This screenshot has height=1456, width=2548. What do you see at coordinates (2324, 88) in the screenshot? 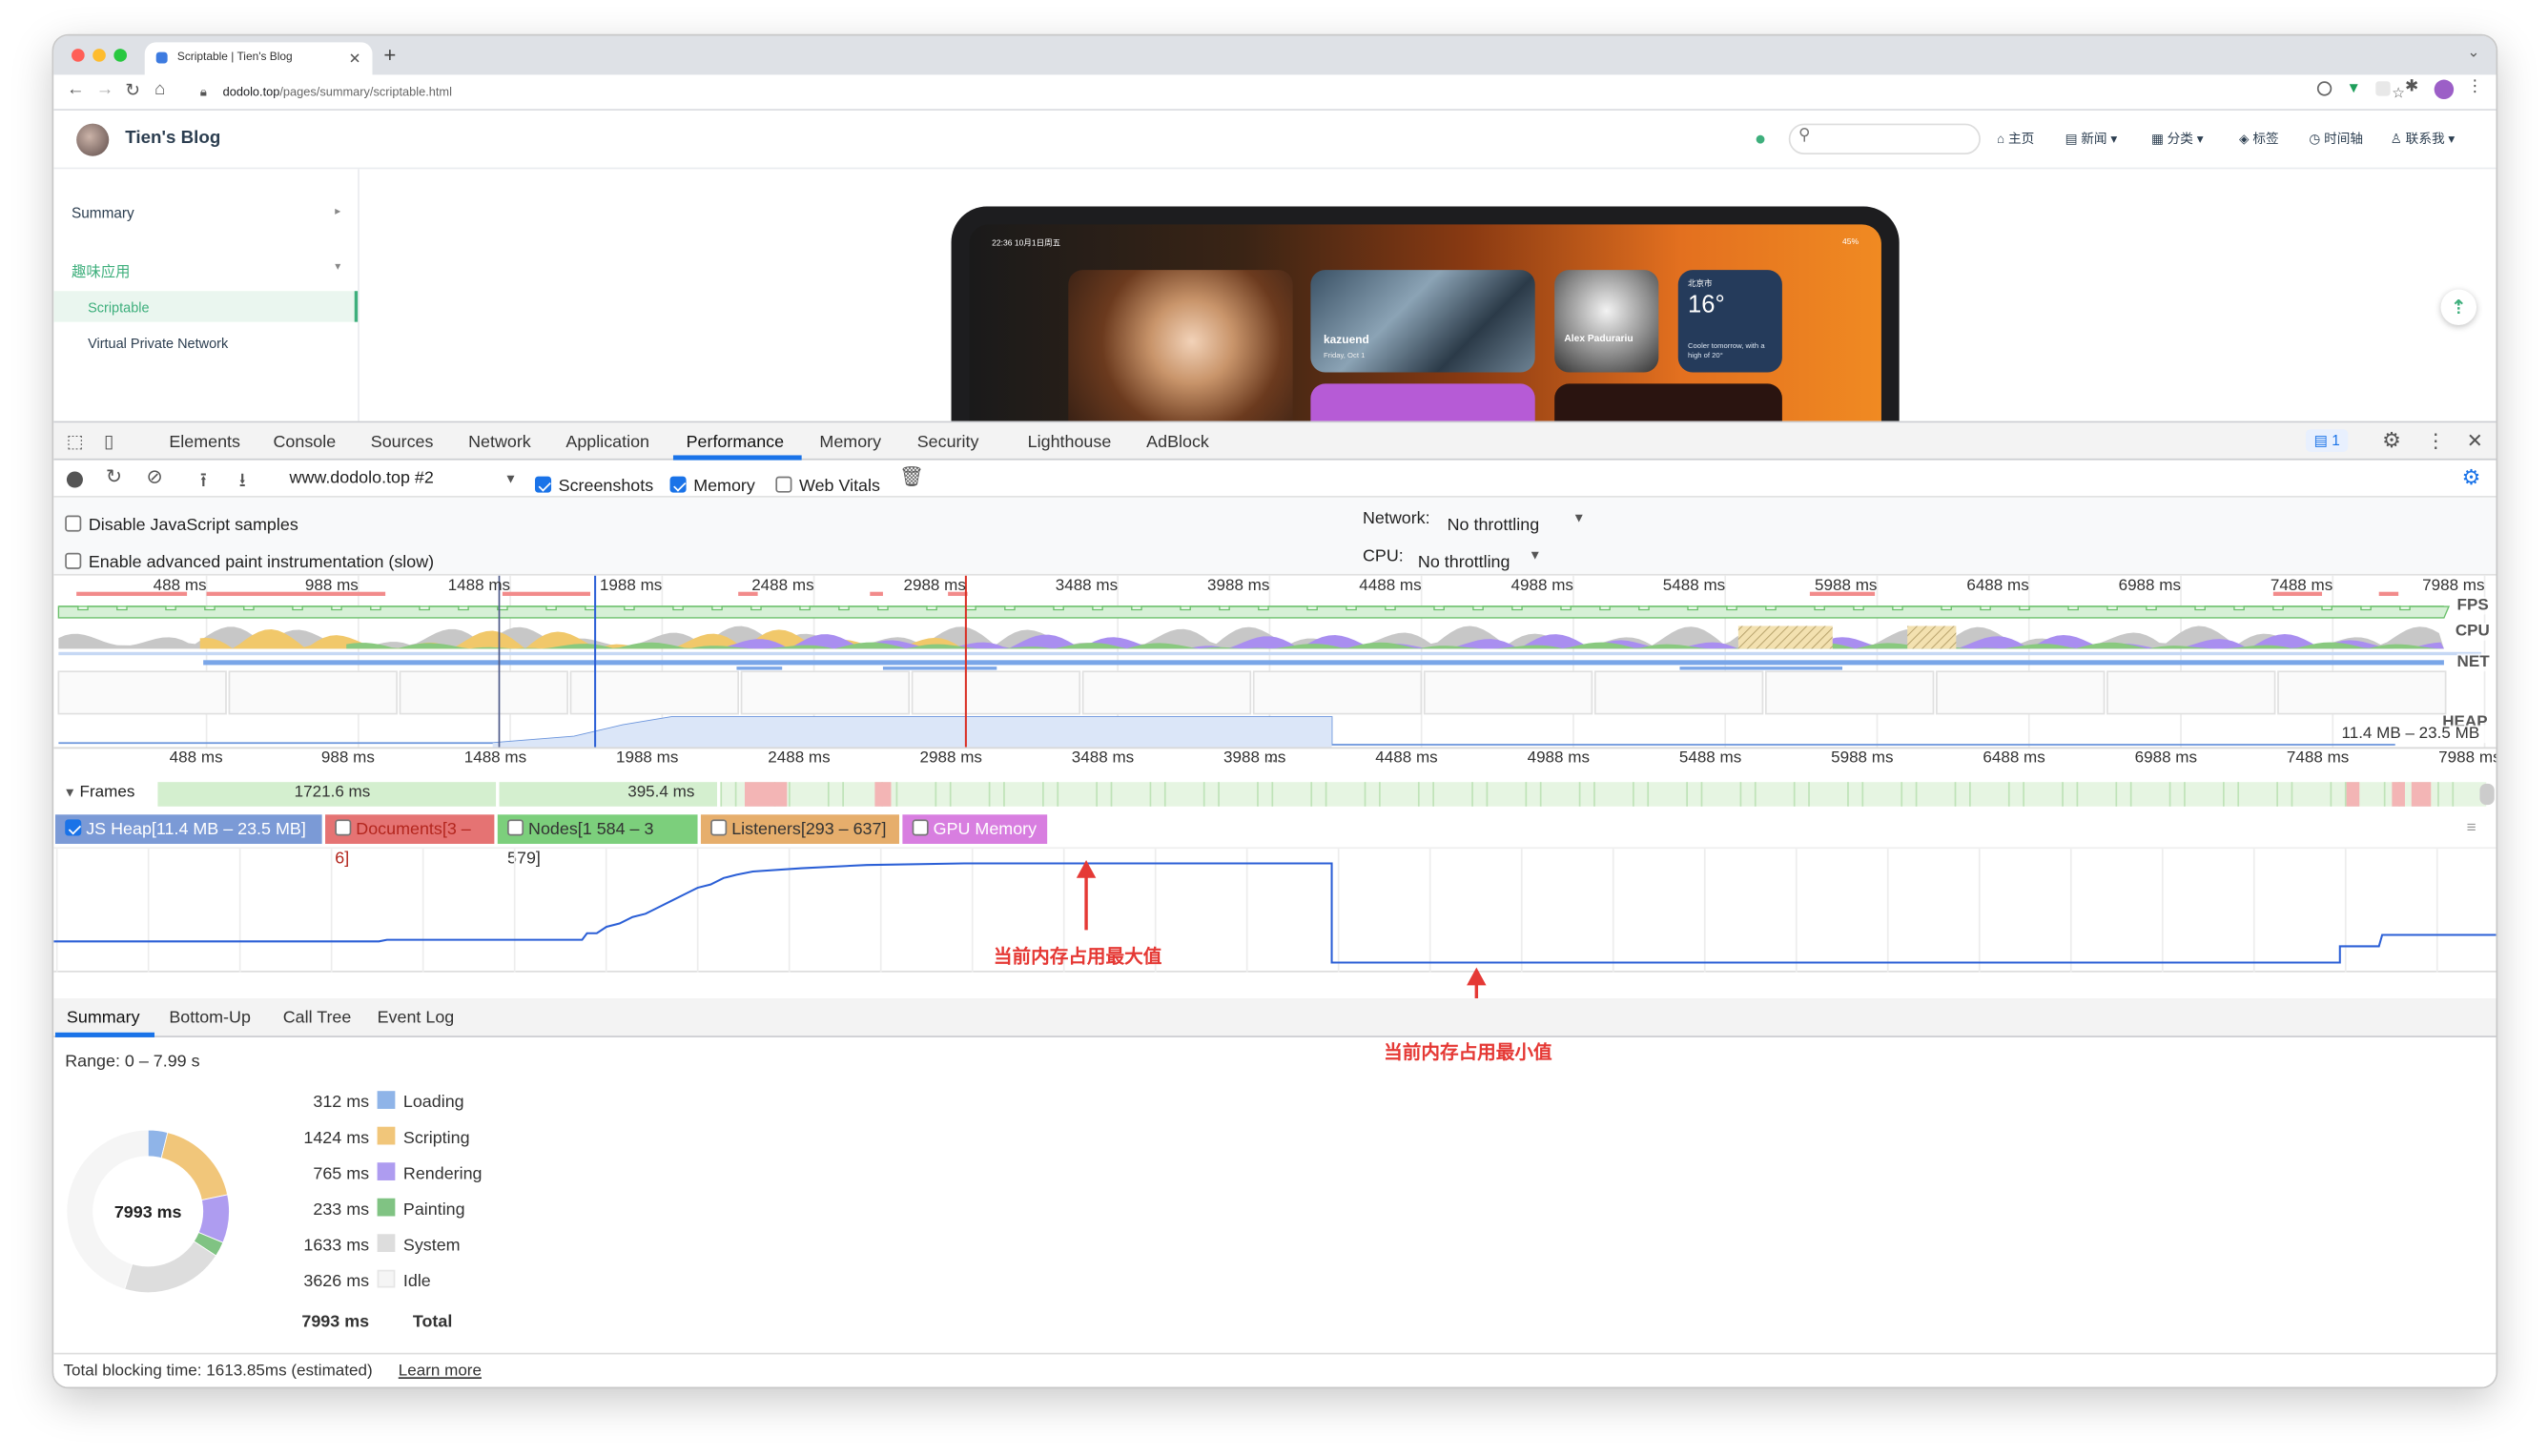
I see `extension-icon` at bounding box center [2324, 88].